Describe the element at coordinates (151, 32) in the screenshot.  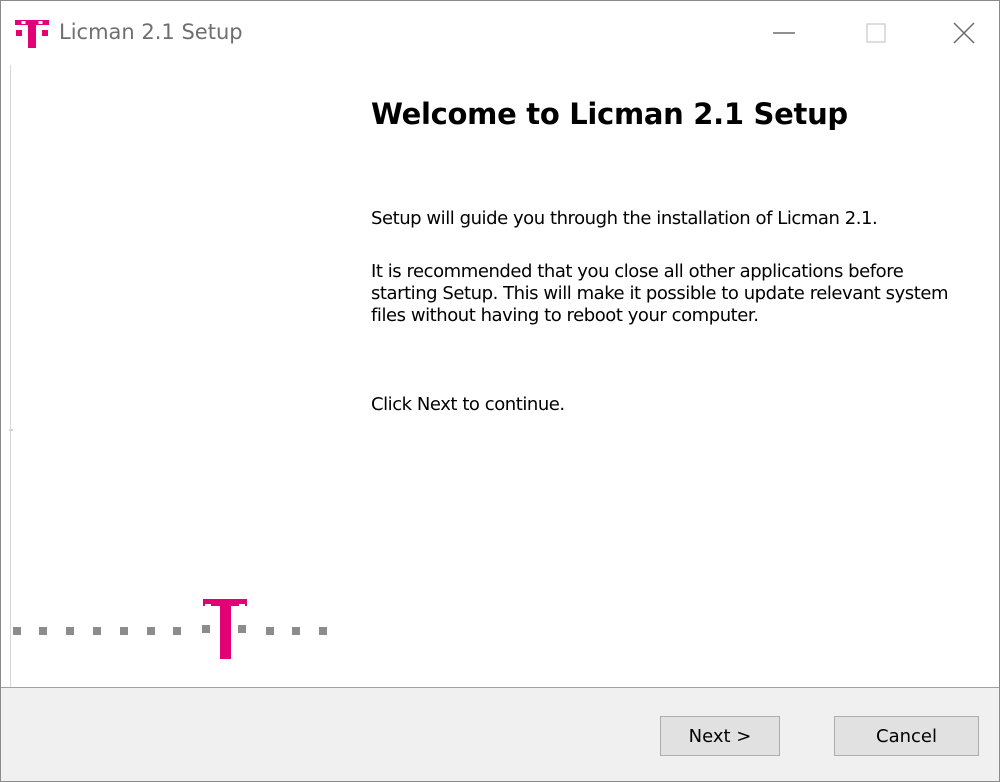
I see `window-title: Licman 2.1 Setup` at that location.